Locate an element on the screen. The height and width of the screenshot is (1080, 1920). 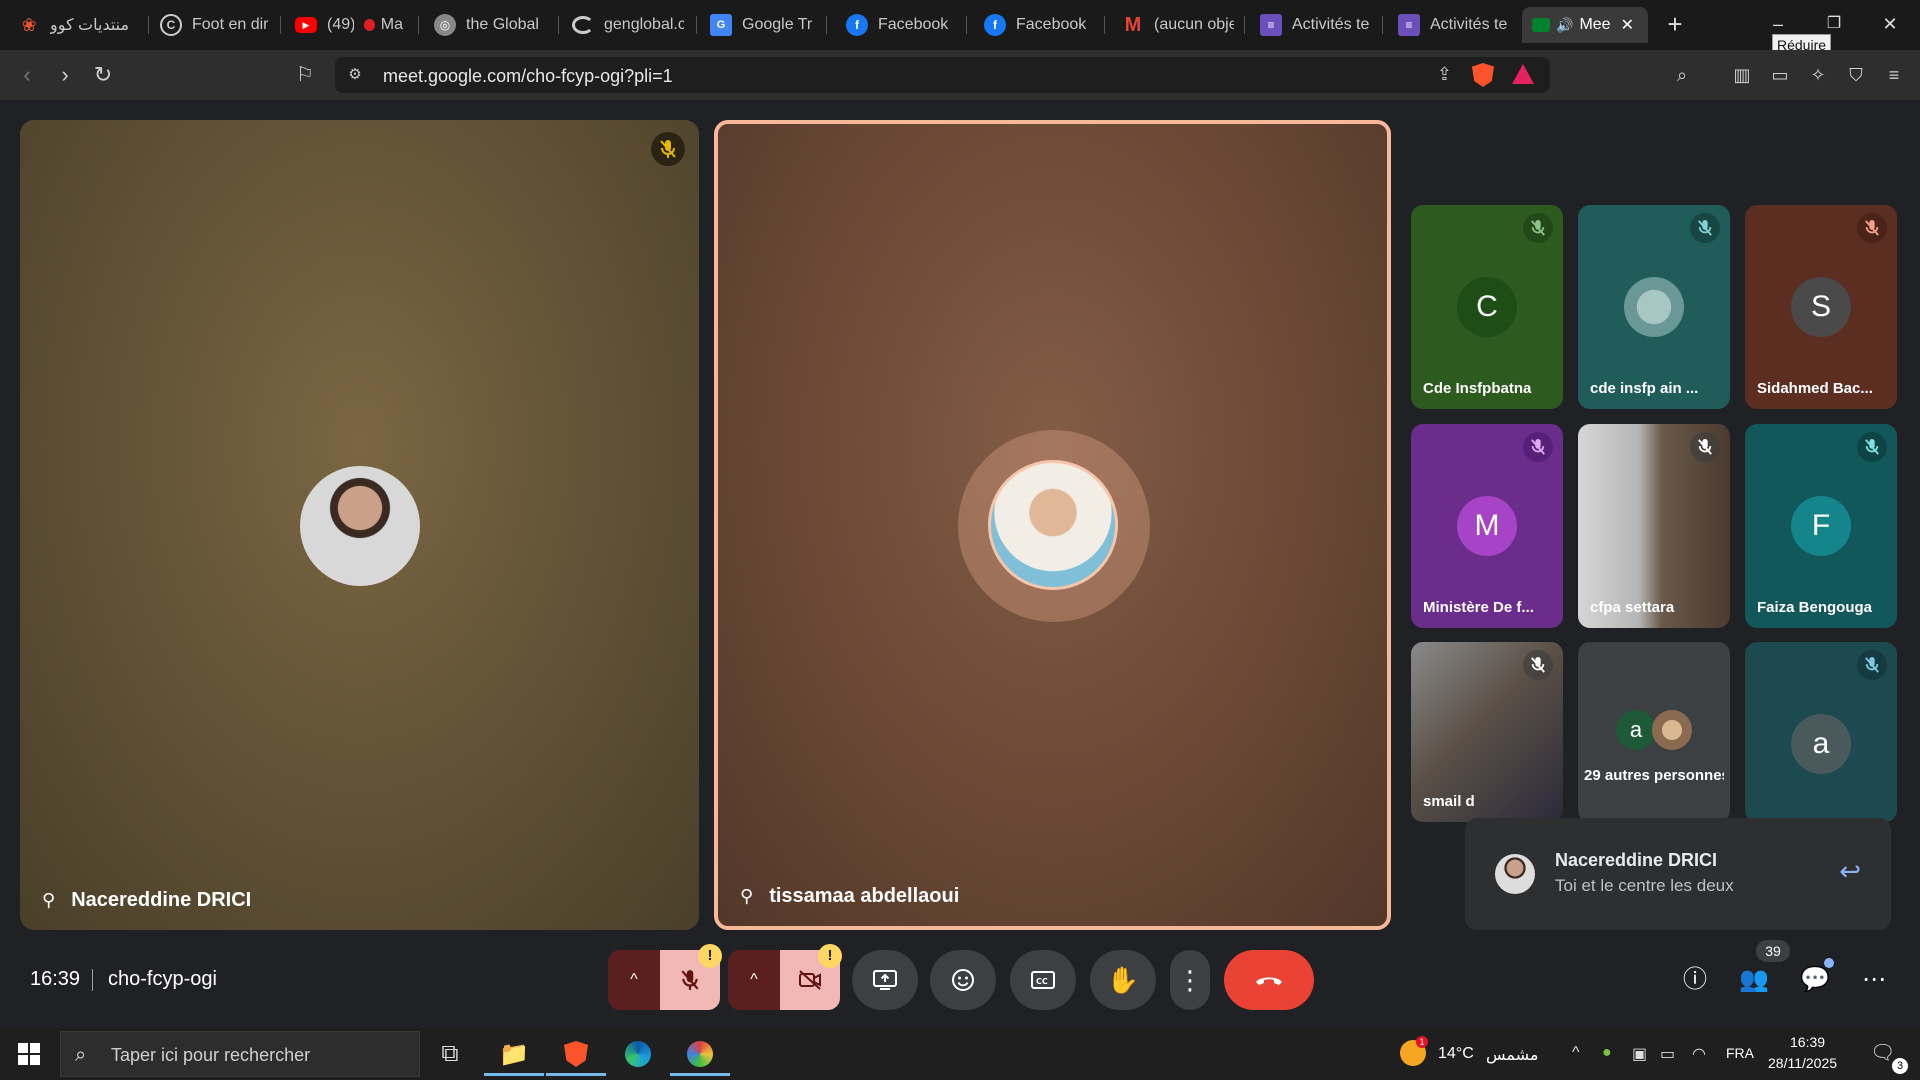
leave-call-button is located at coordinates (1269, 980).